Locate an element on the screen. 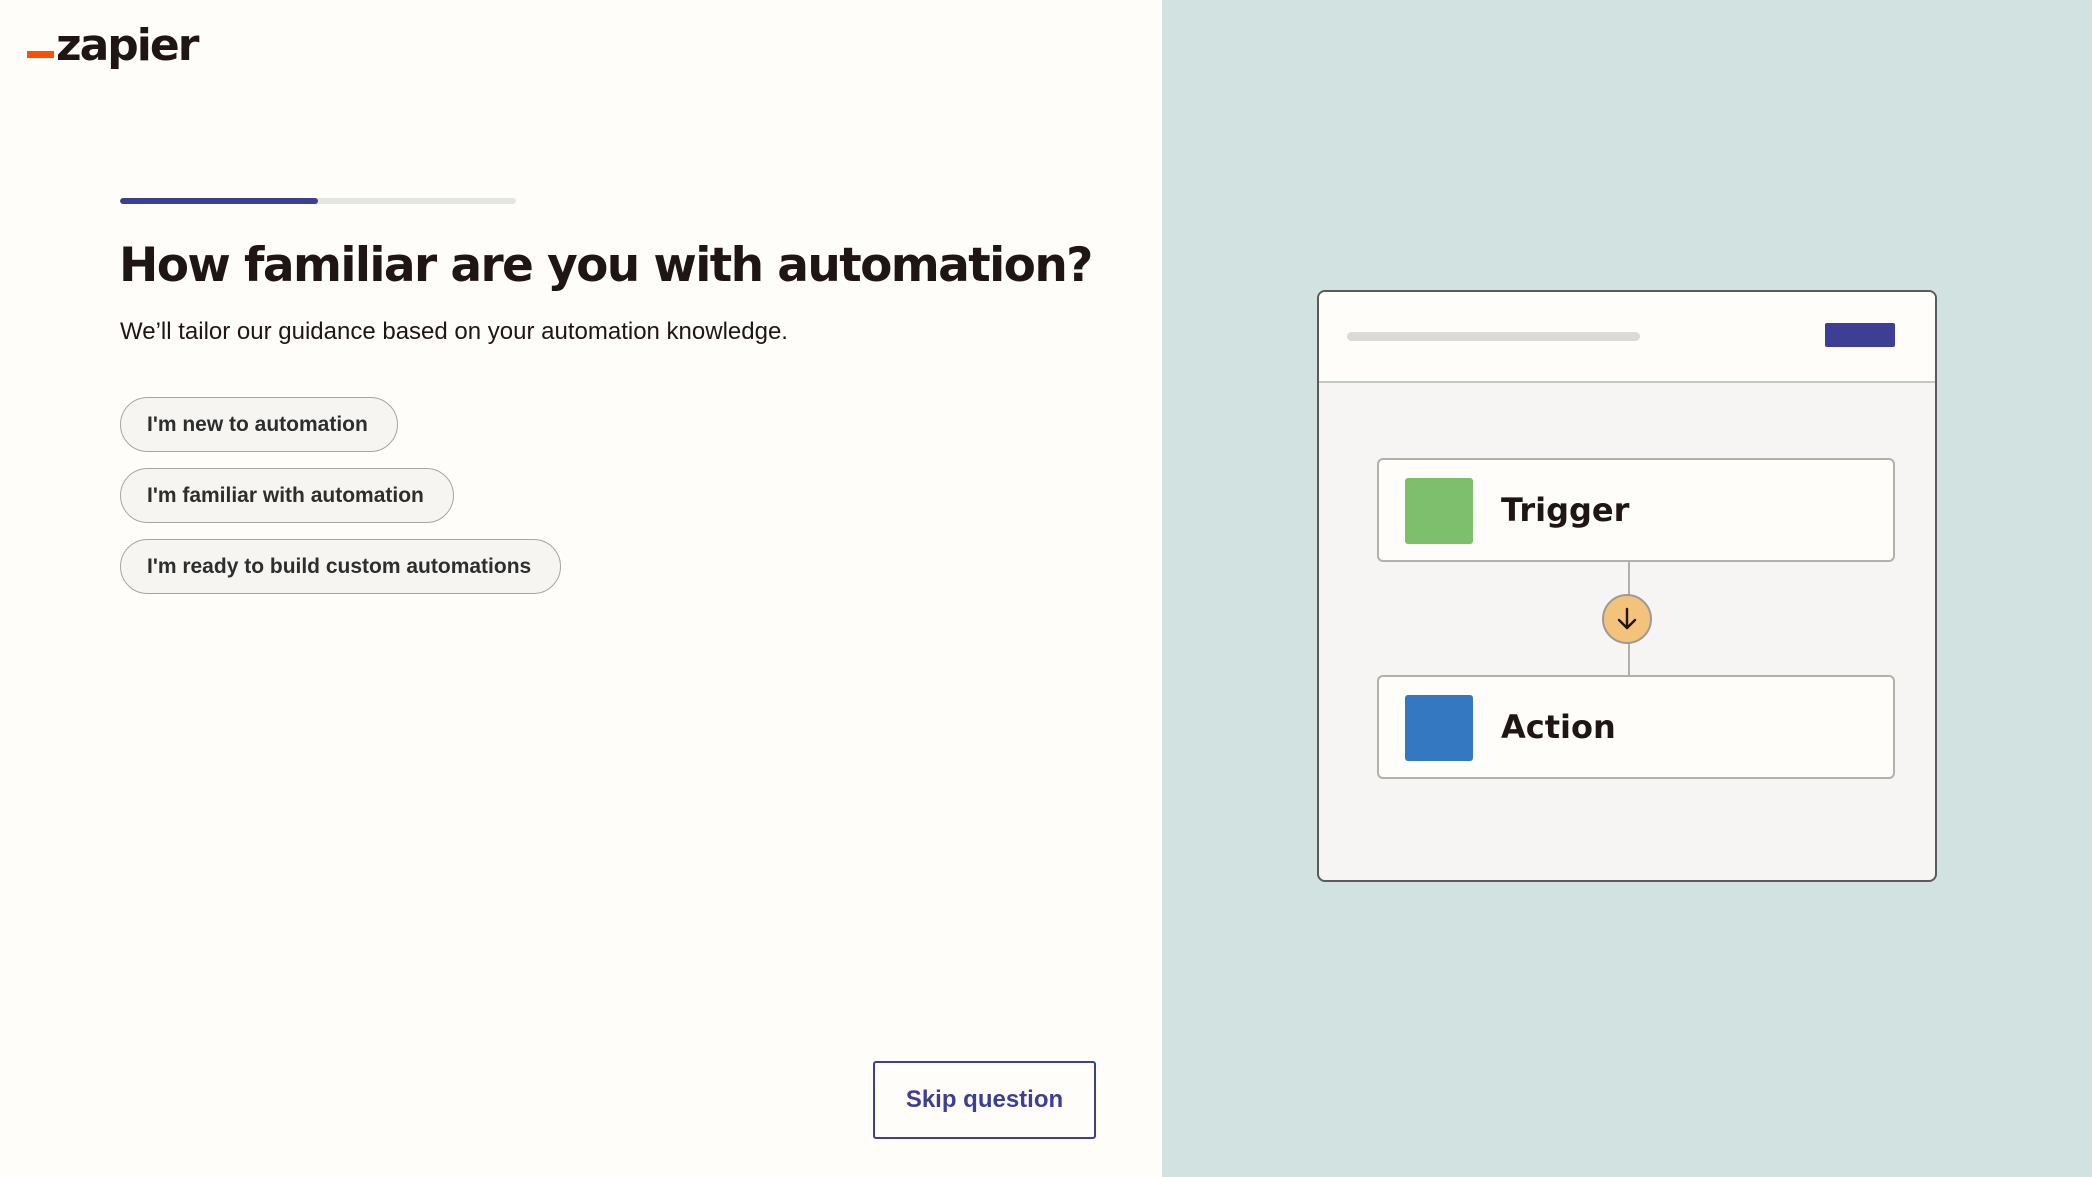 The height and width of the screenshot is (1177, 2092). progress-bar is located at coordinates (318, 201).